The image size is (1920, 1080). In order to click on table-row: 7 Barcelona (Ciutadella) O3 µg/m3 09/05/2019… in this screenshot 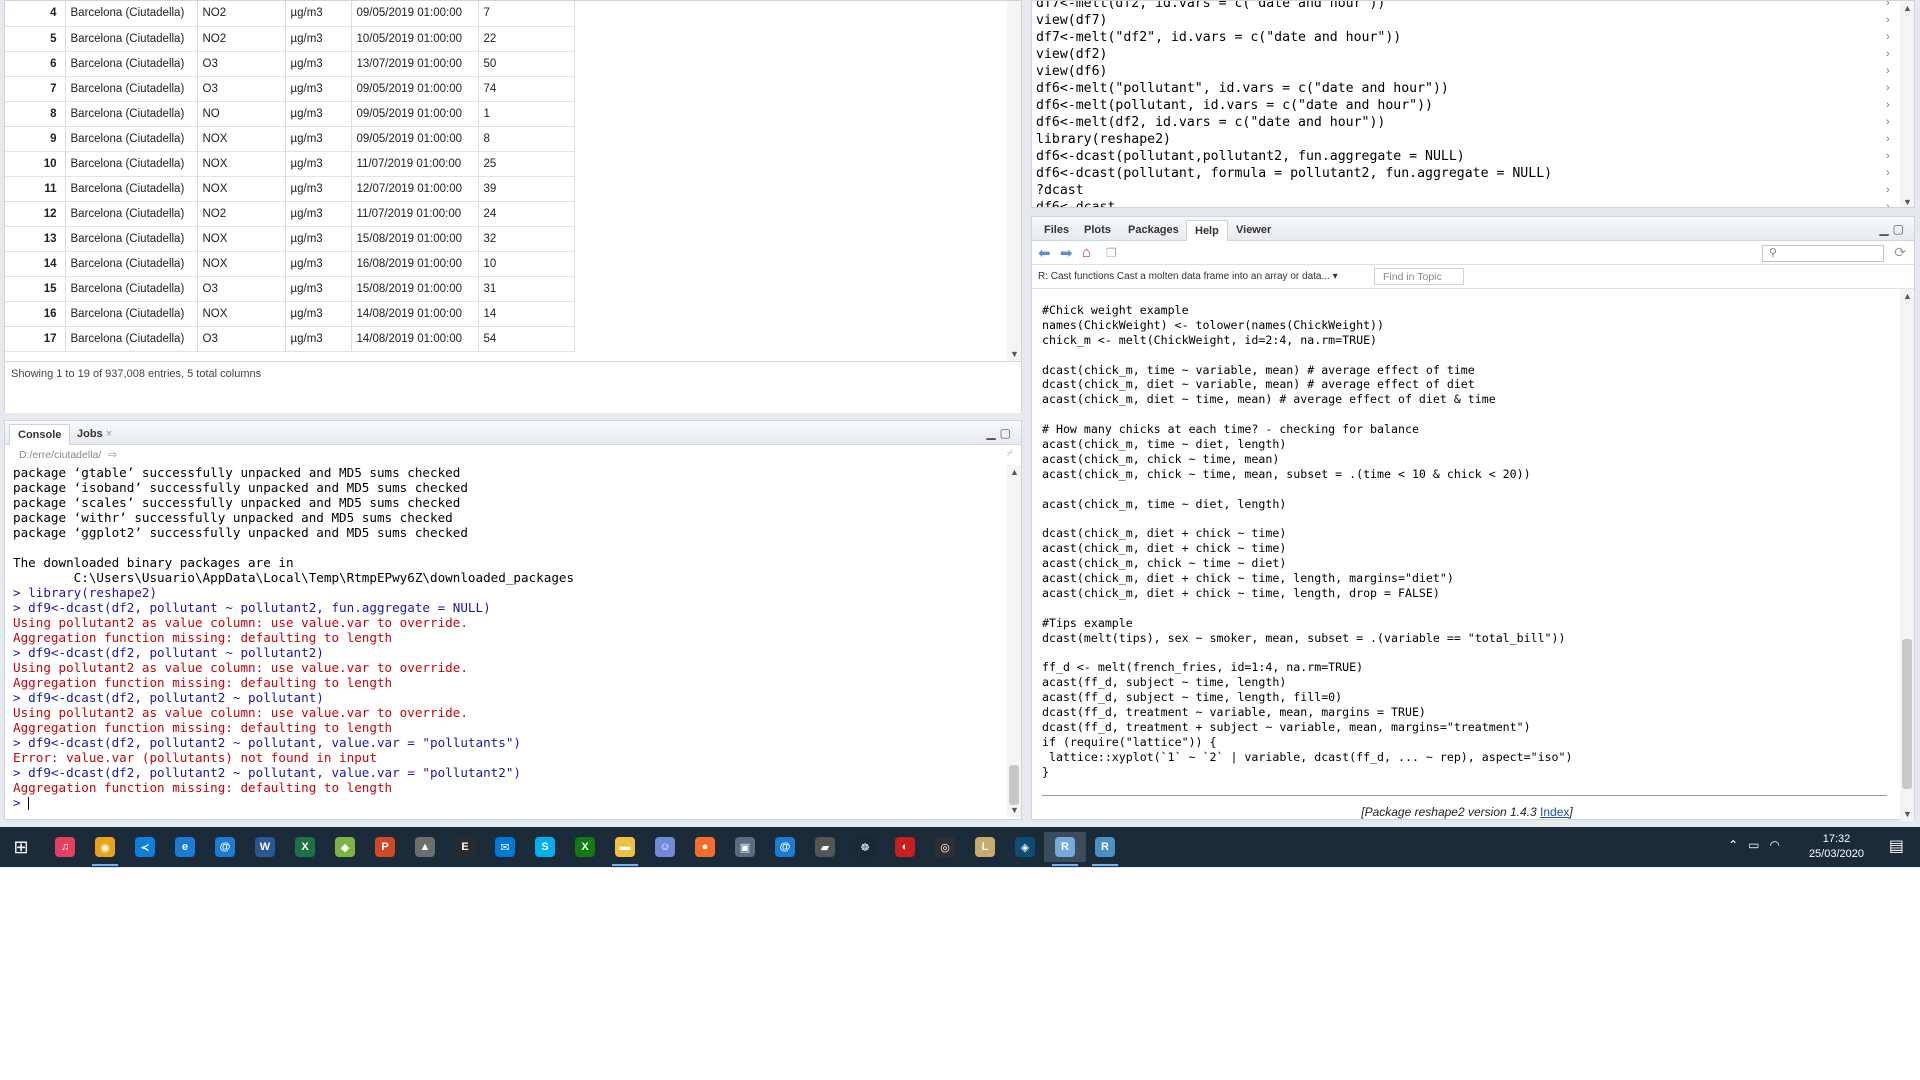, I will do `click(290, 89)`.